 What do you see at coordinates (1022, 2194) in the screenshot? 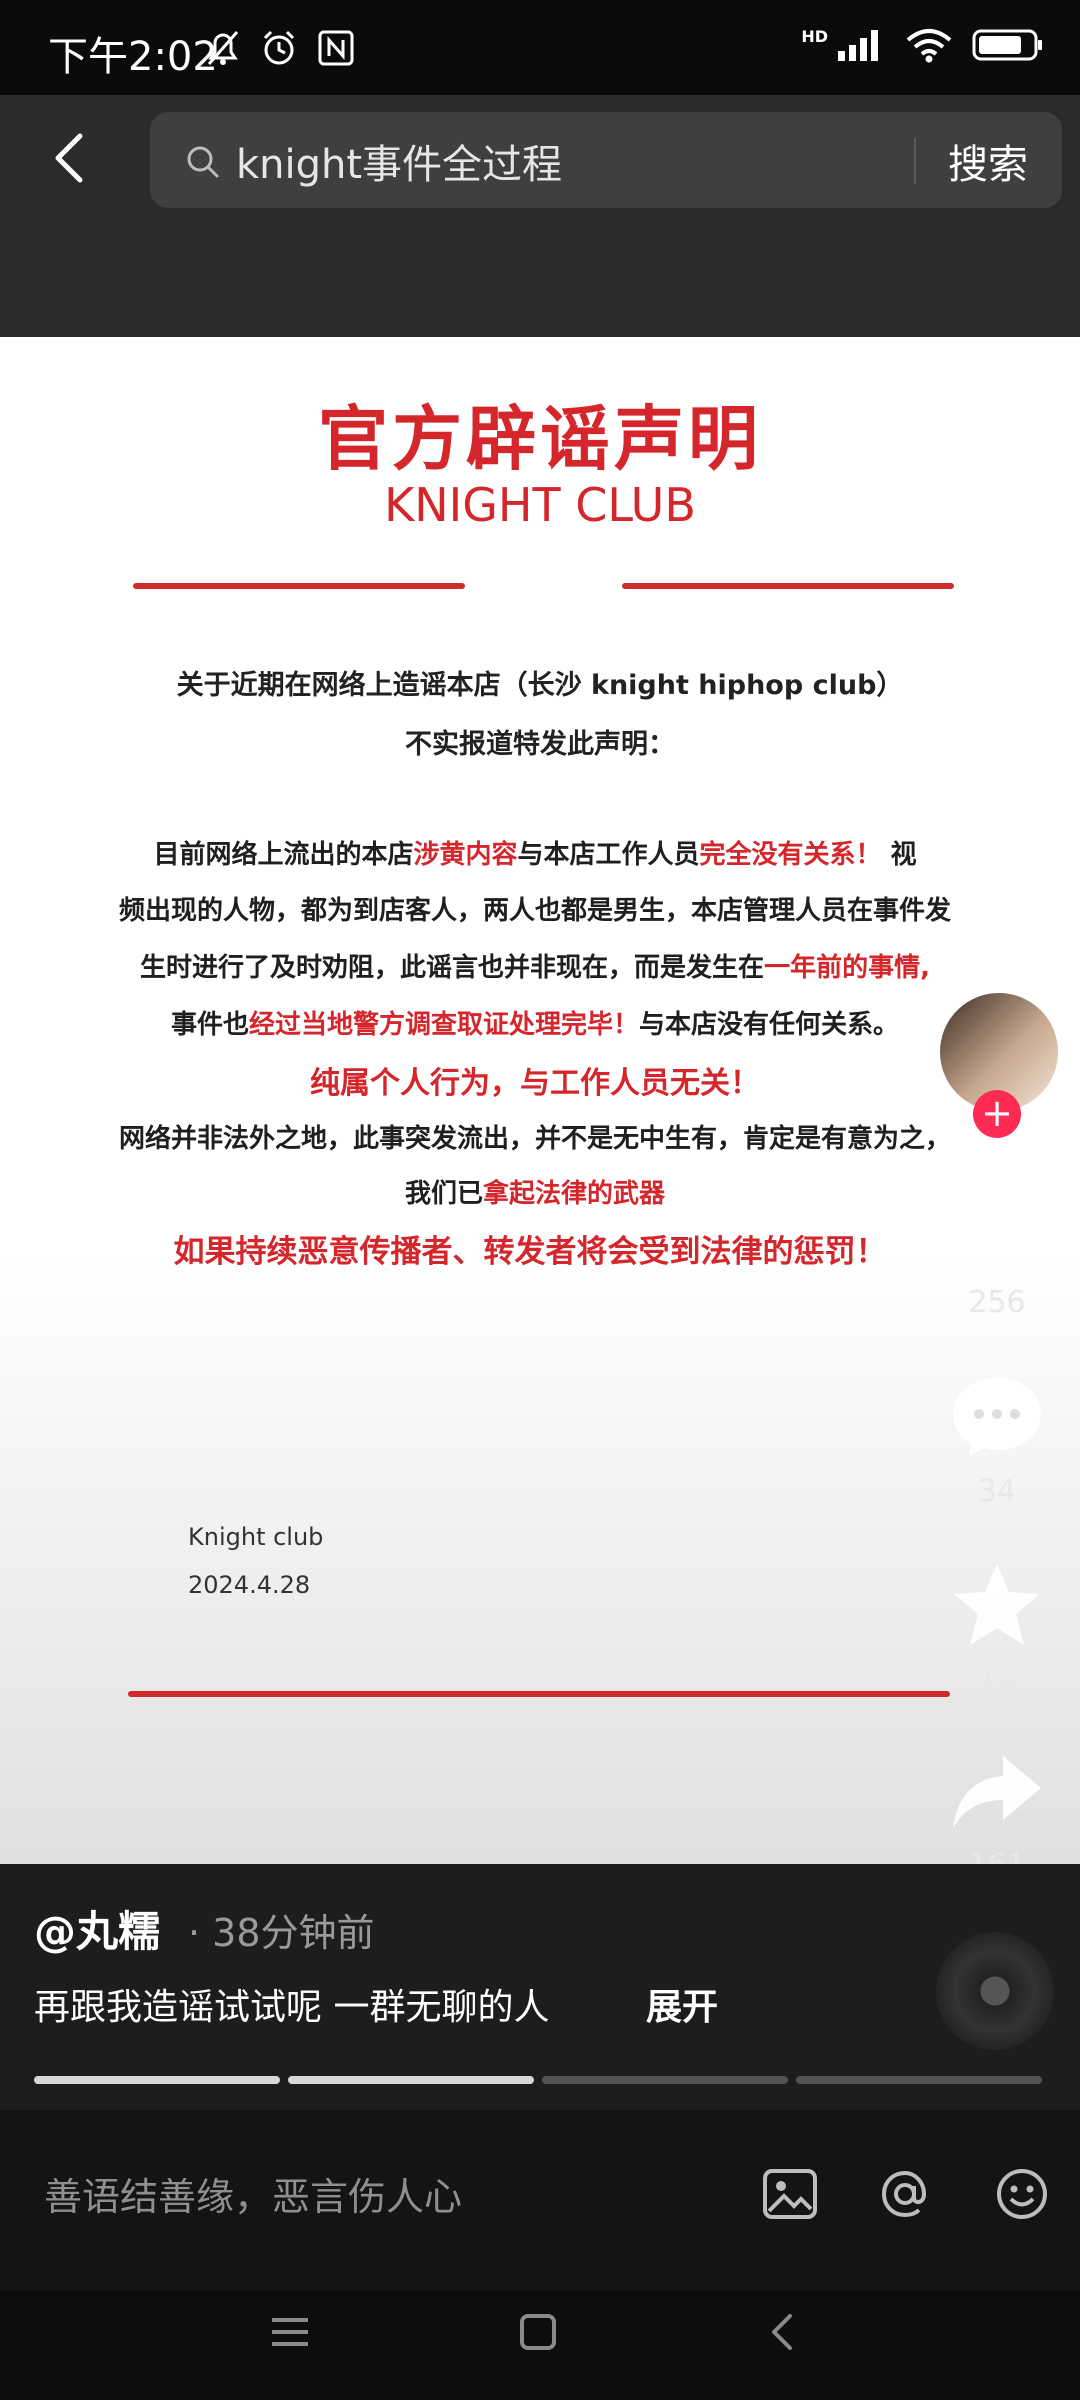
I see `emoji-icon` at bounding box center [1022, 2194].